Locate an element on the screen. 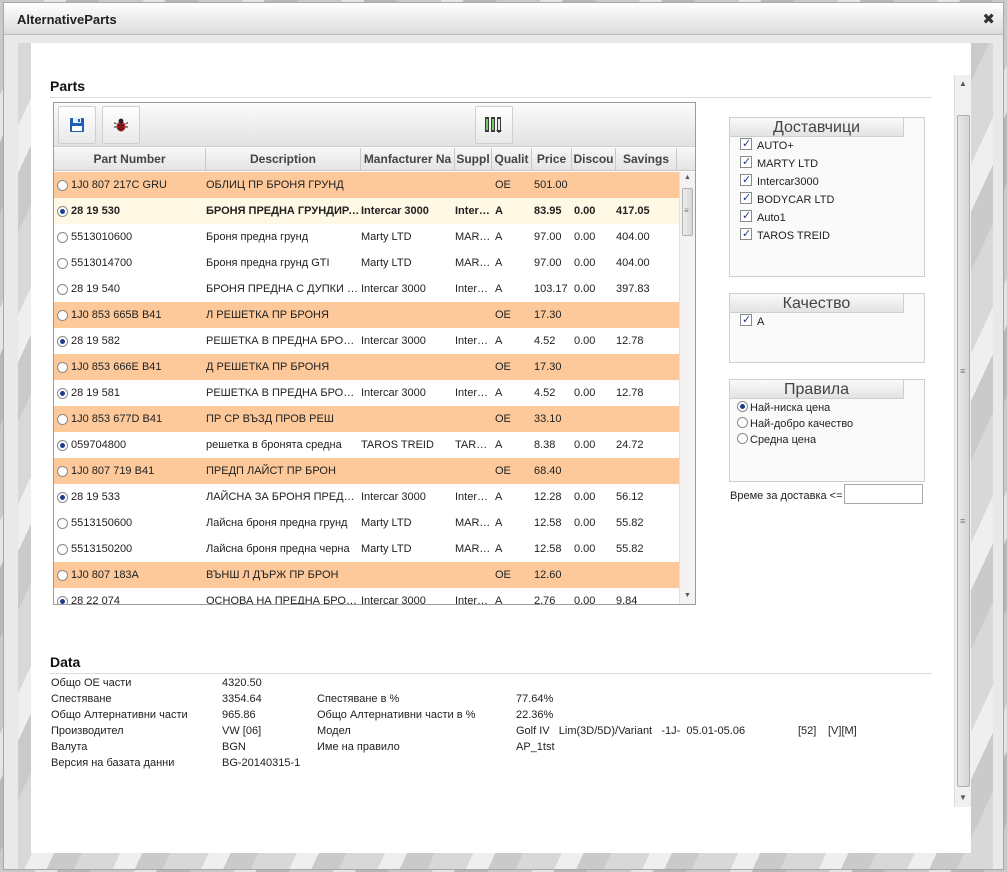  data-heading: Data is located at coordinates (65, 662).